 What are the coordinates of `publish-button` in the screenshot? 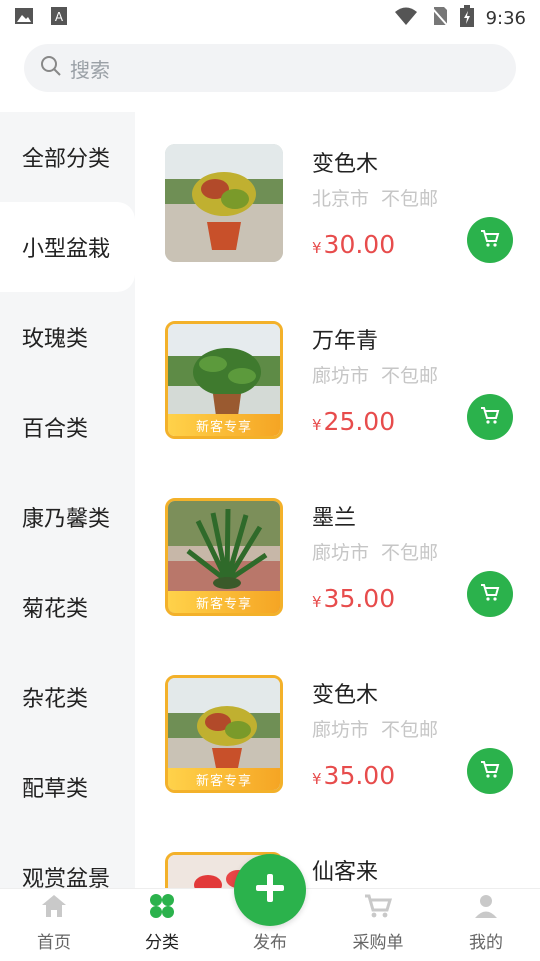 It's located at (270, 890).